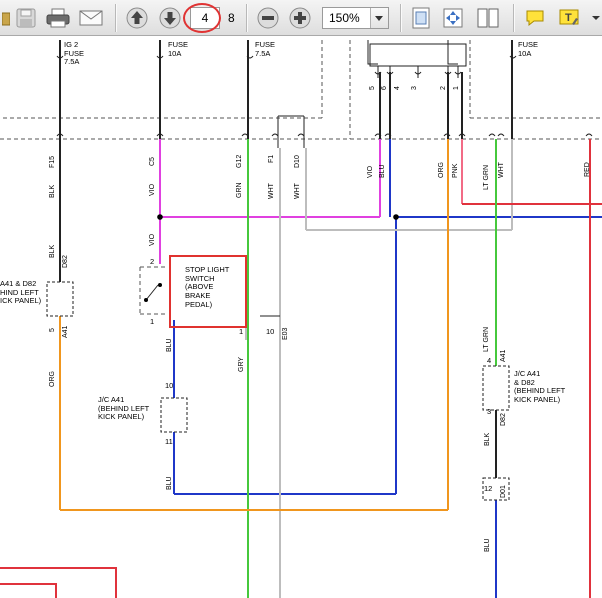 The image size is (602, 598). Describe the element at coordinates (488, 18) in the screenshot. I see `two-page-icon` at that location.